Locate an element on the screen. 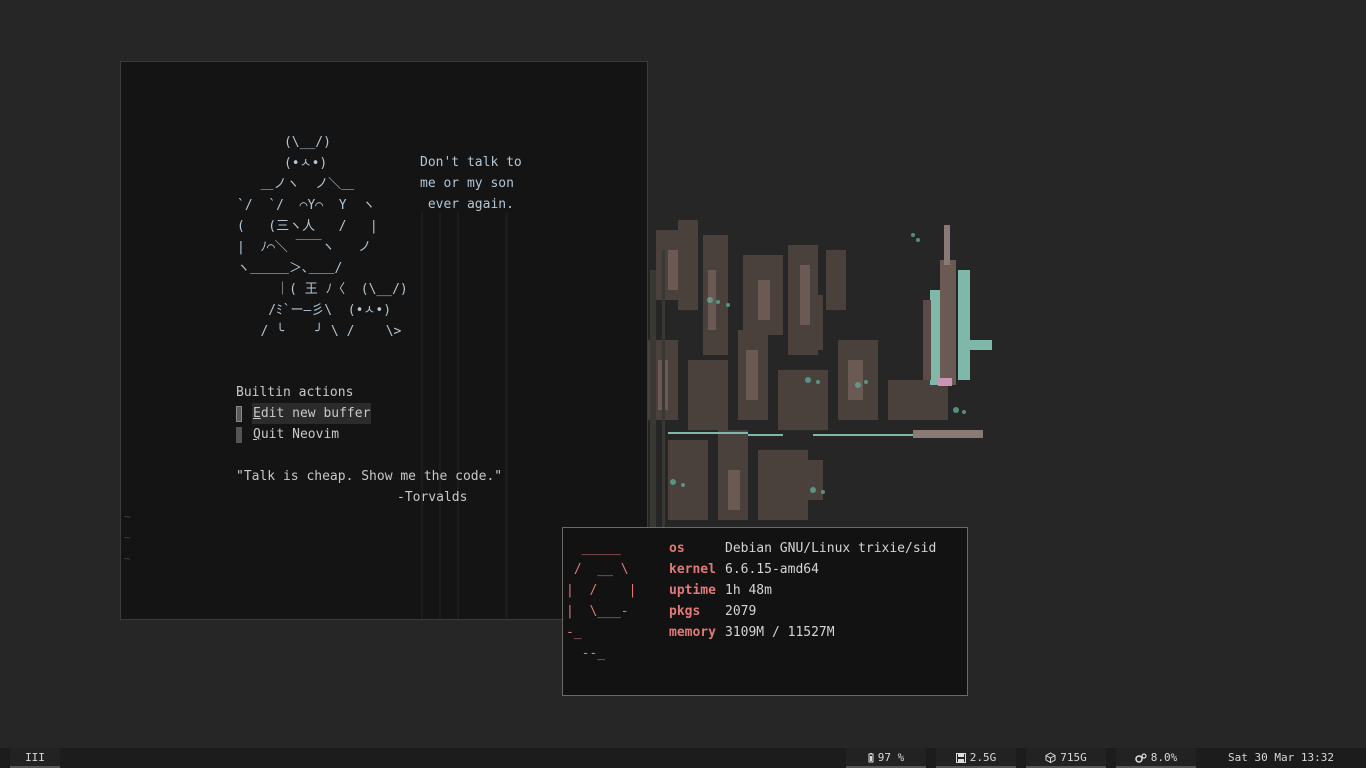  action-label: Quit Neovim is located at coordinates (296, 434).